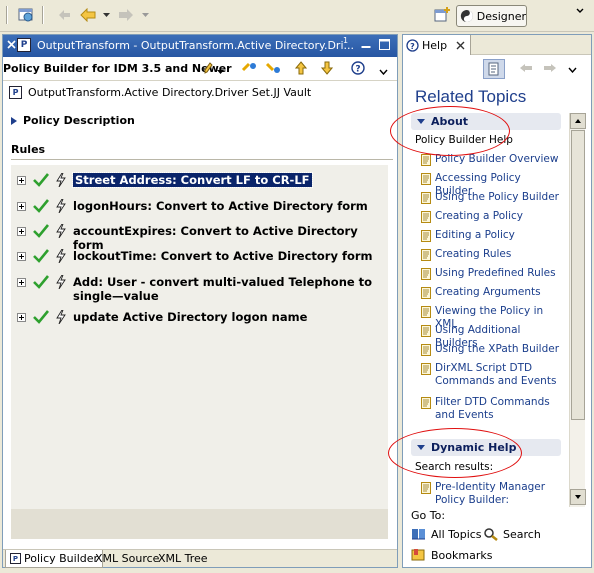 The width and height of the screenshot is (594, 573). What do you see at coordinates (491, 254) in the screenshot?
I see `help-topic-link: Creating Rules` at bounding box center [491, 254].